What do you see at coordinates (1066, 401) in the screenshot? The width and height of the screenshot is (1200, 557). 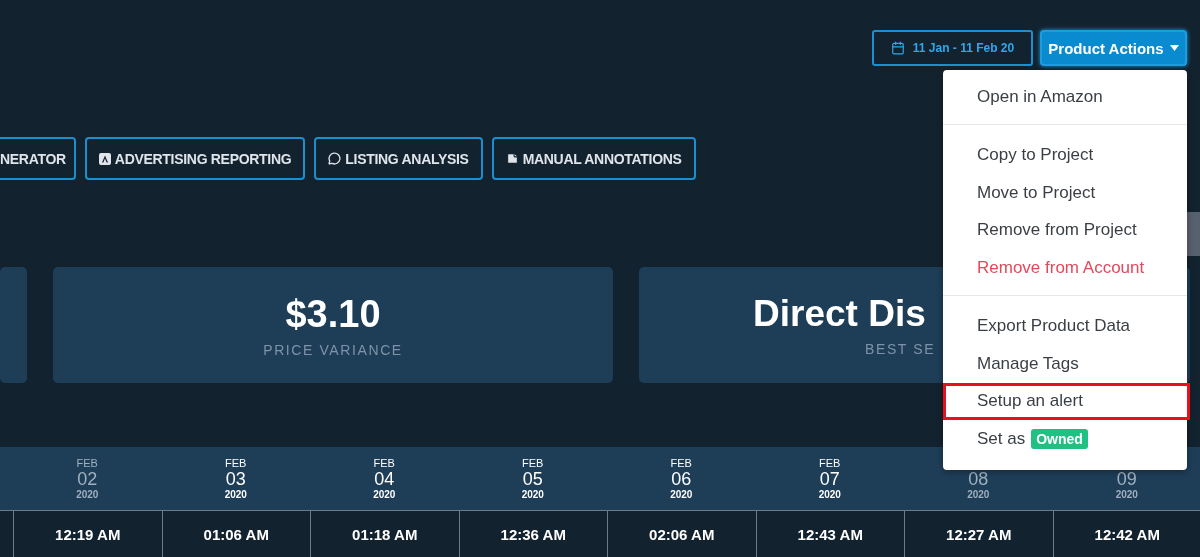 I see `menu-item: Setup an alert` at bounding box center [1066, 401].